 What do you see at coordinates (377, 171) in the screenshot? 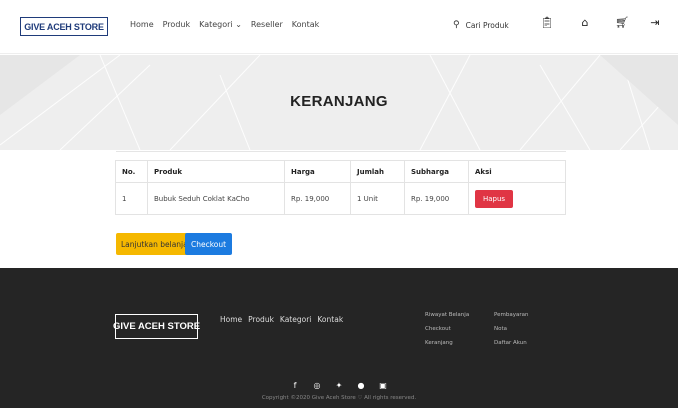
I see `col-header-jumlah: Jumlah` at bounding box center [377, 171].